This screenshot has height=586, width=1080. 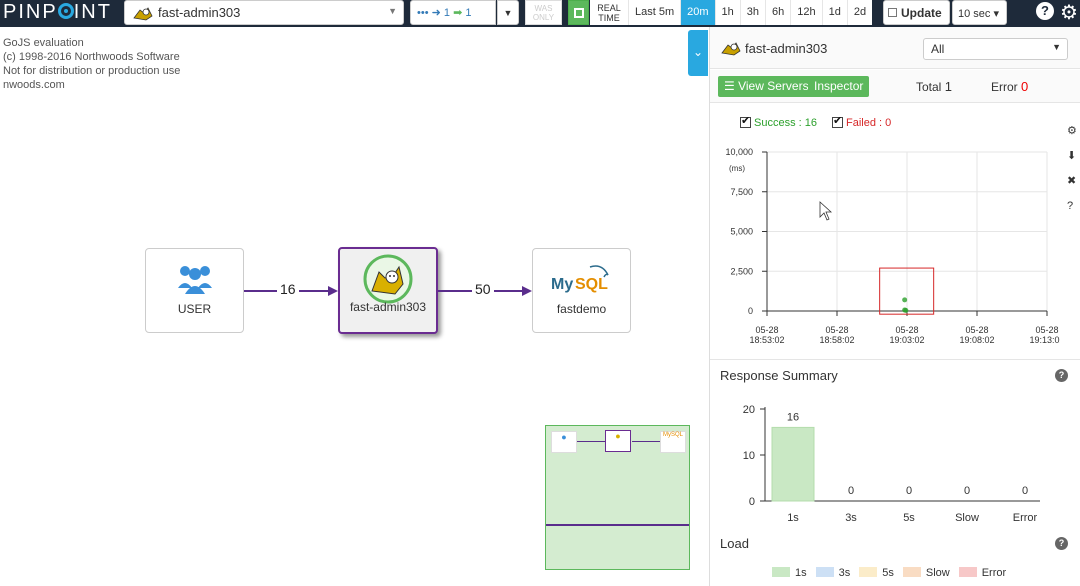 What do you see at coordinates (447, 13) in the screenshot?
I see `depth-in-value: 1` at bounding box center [447, 13].